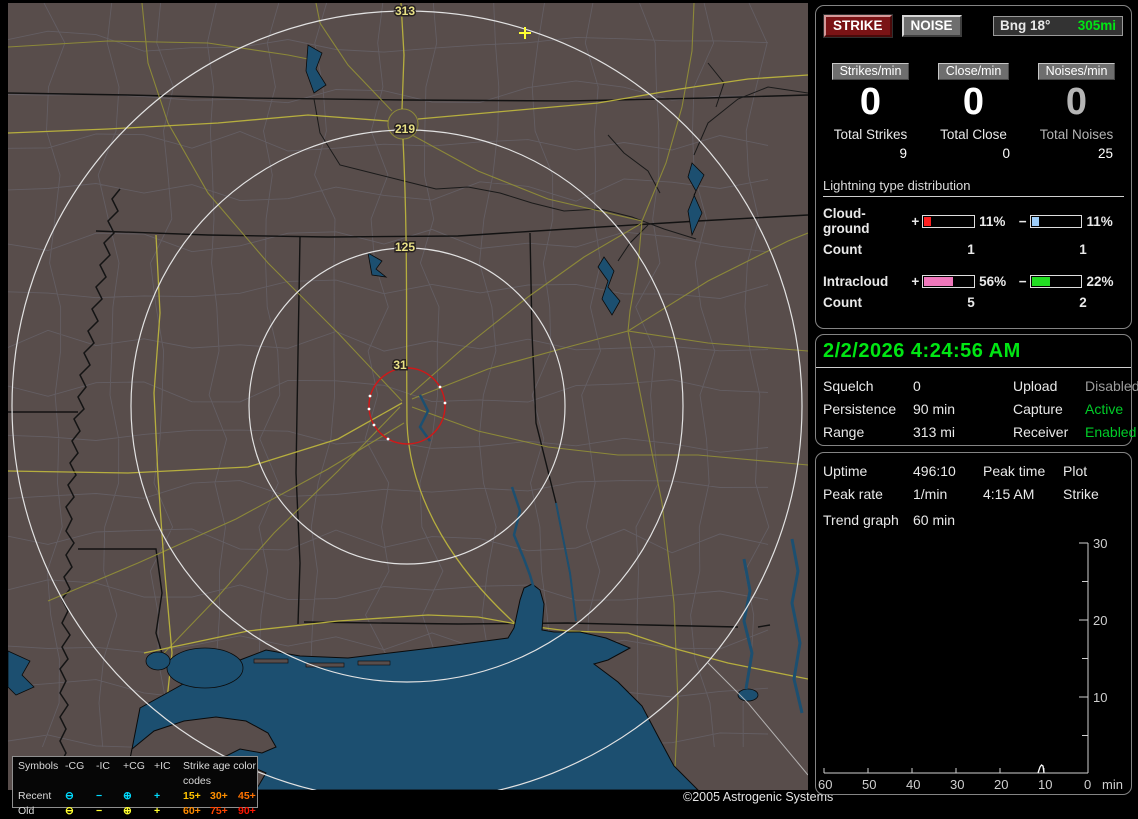 This screenshot has height=819, width=1138. I want to click on strikes-per-min-value: 0, so click(870, 102).